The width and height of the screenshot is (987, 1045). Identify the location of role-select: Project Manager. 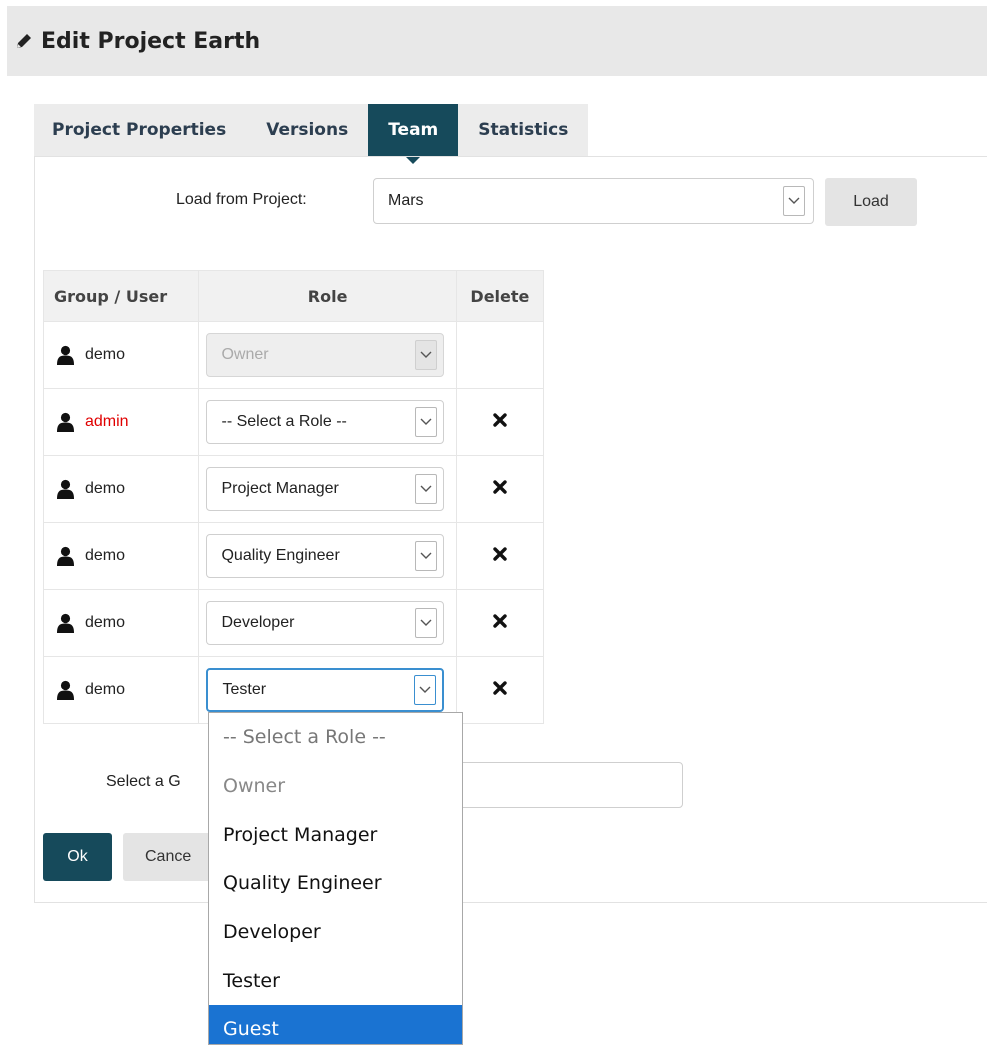
(325, 489).